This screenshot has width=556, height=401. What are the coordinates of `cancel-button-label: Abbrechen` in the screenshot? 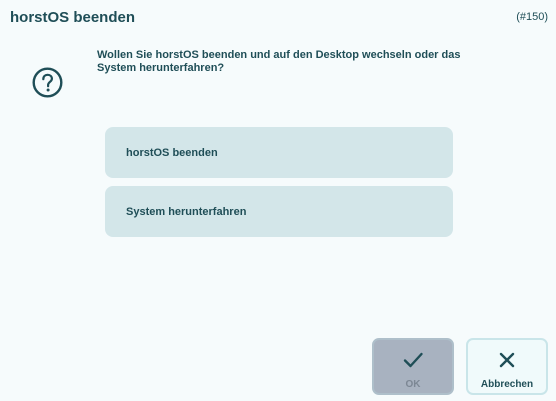 It's located at (507, 384).